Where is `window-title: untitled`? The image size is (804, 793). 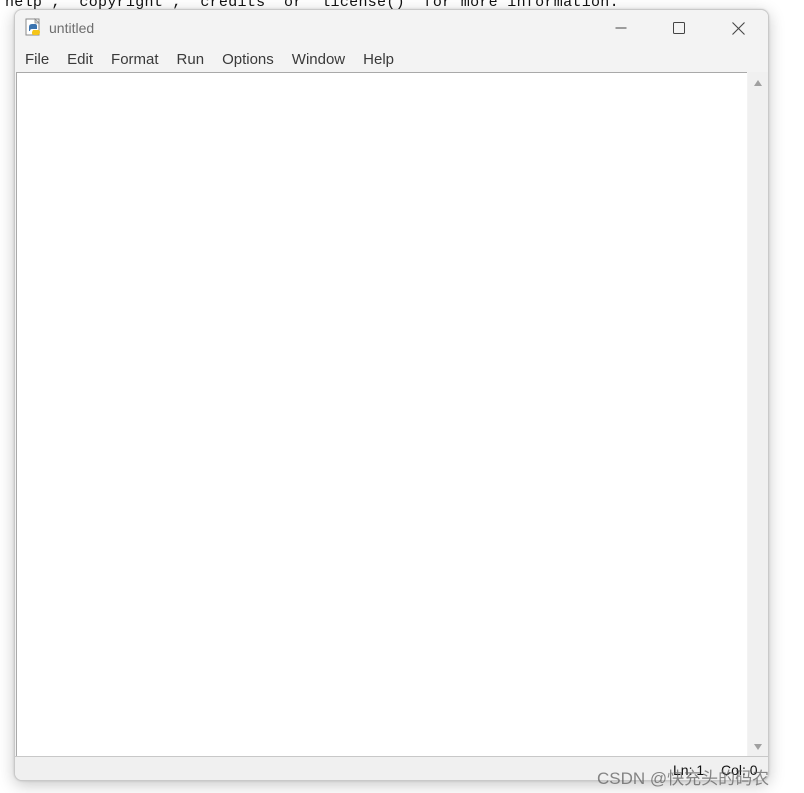
window-title: untitled is located at coordinates (72, 28).